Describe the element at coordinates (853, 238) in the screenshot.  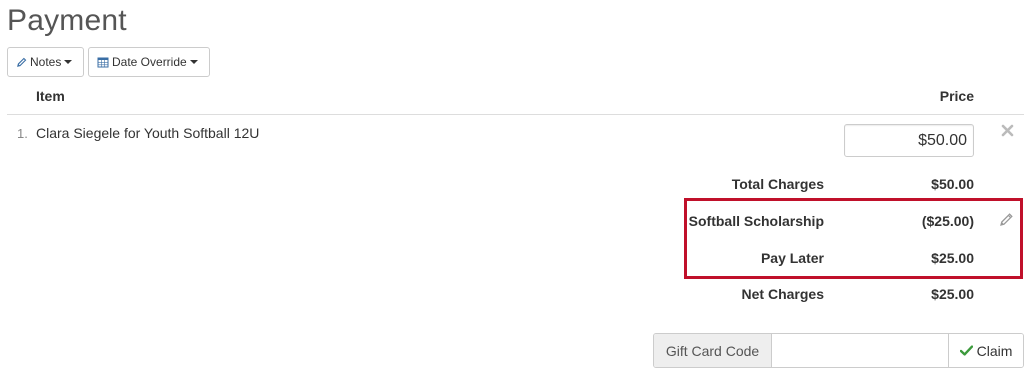
I see `highlight-box` at that location.